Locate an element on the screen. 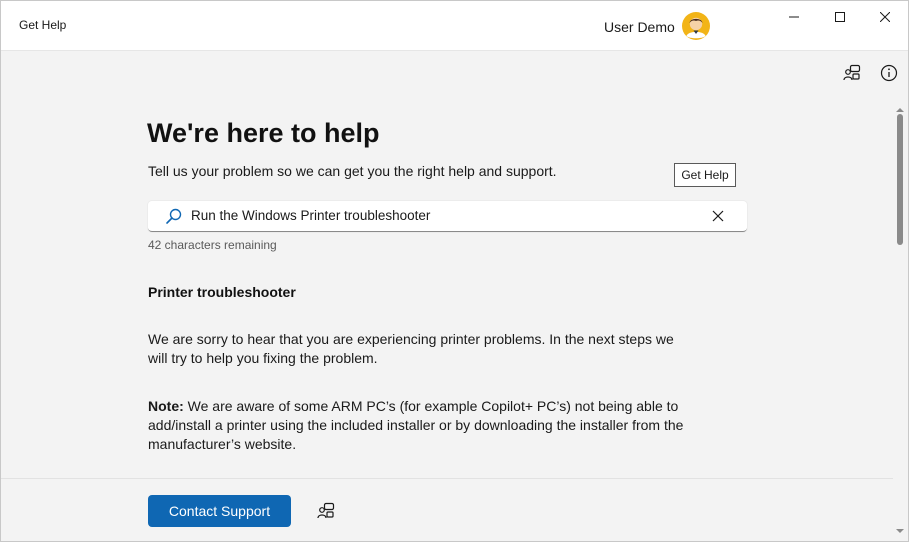 The width and height of the screenshot is (909, 542). search-icon is located at coordinates (174, 216).